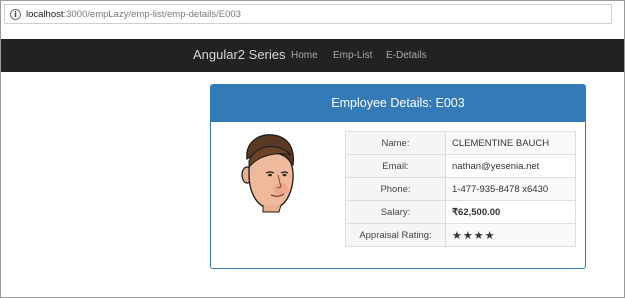 This screenshot has width=625, height=298. Describe the element at coordinates (510, 143) in the screenshot. I see `name-value: CLEMENTINE BAUCH` at that location.